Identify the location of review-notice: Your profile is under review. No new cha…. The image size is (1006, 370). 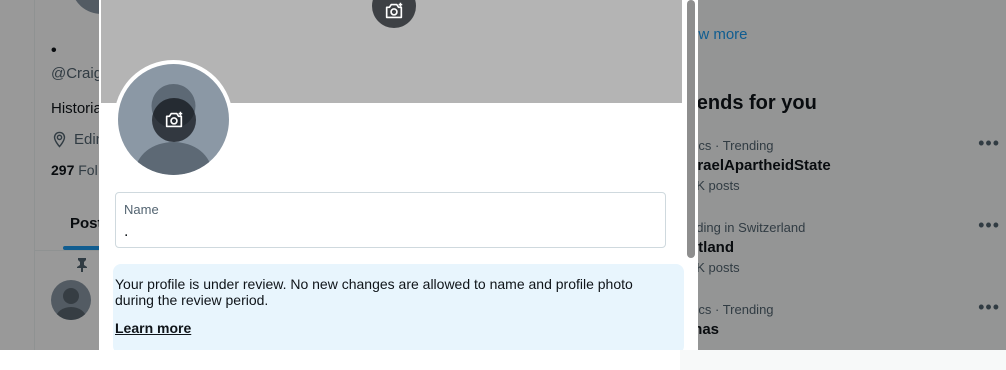
(398, 307).